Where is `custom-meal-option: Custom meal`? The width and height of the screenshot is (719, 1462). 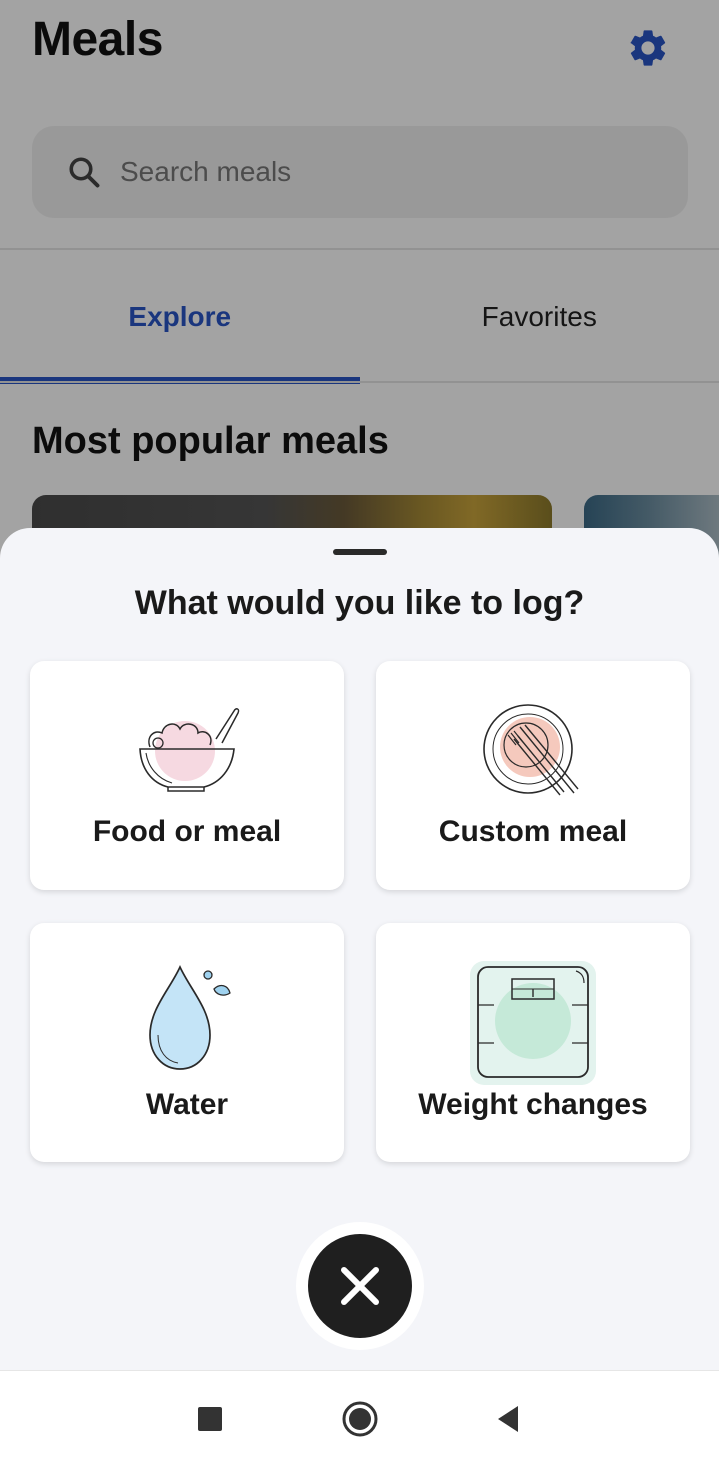
custom-meal-option: Custom meal is located at coordinates (533, 775).